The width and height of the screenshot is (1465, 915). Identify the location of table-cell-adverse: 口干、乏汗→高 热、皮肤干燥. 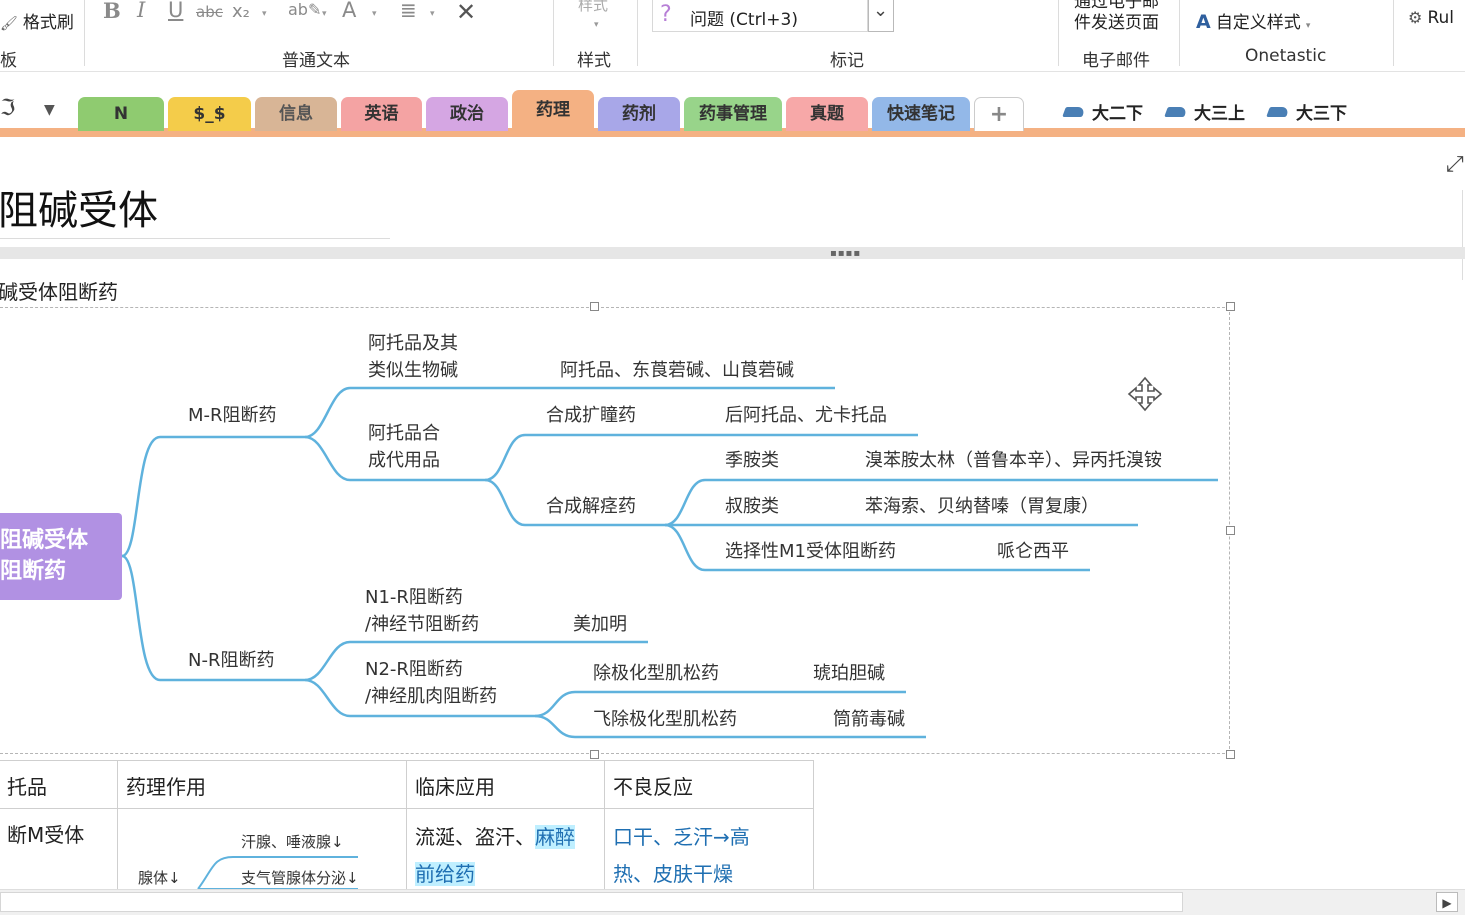
(709, 853).